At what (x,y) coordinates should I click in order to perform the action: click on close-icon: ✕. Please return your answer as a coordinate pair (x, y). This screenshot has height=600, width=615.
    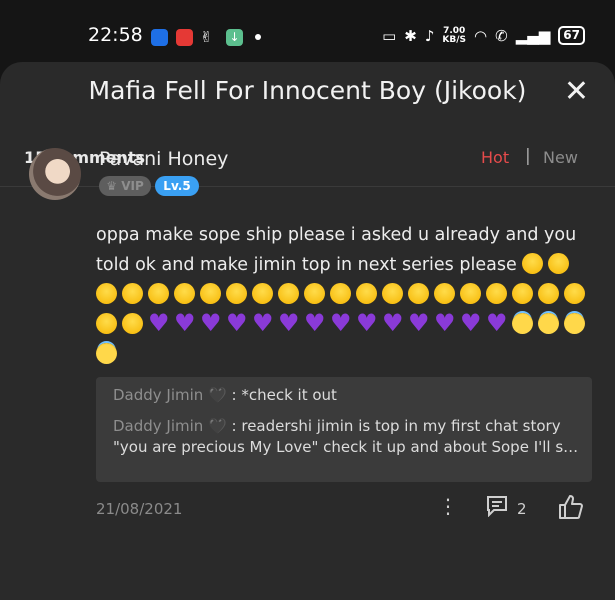
    Looking at the image, I should click on (576, 91).